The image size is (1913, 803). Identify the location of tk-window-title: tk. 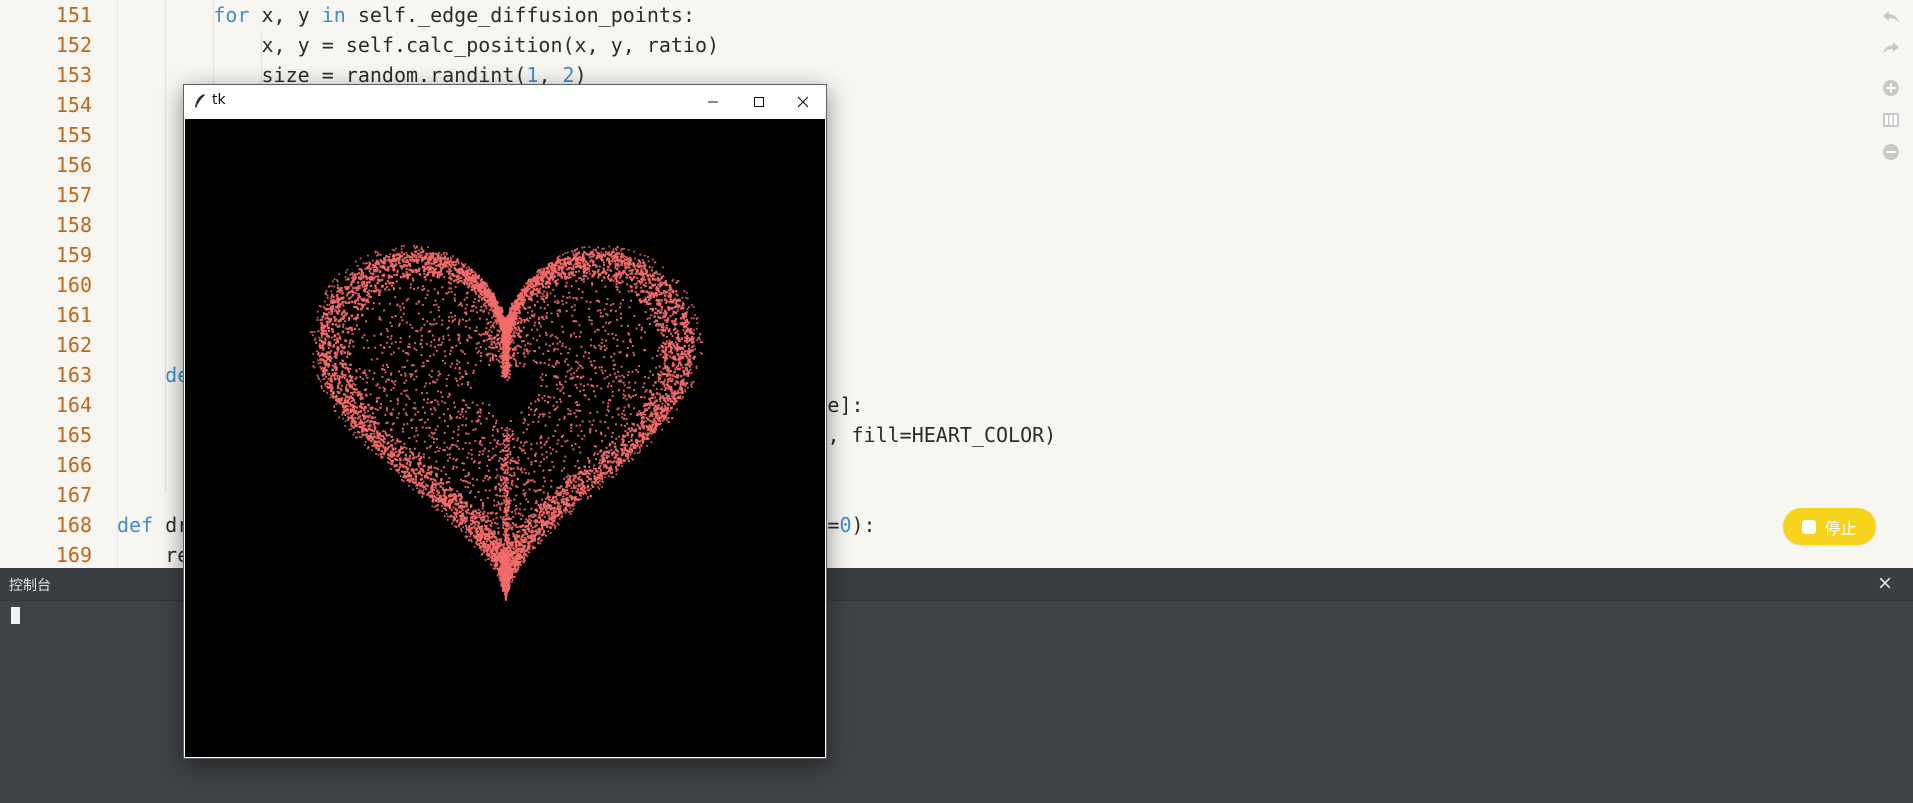
(219, 100).